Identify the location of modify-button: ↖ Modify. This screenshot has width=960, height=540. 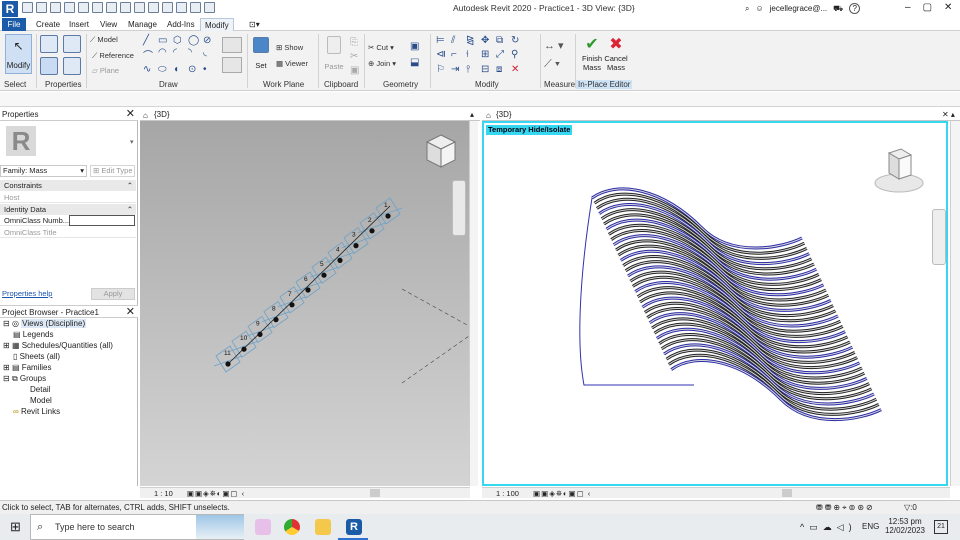
(18, 54).